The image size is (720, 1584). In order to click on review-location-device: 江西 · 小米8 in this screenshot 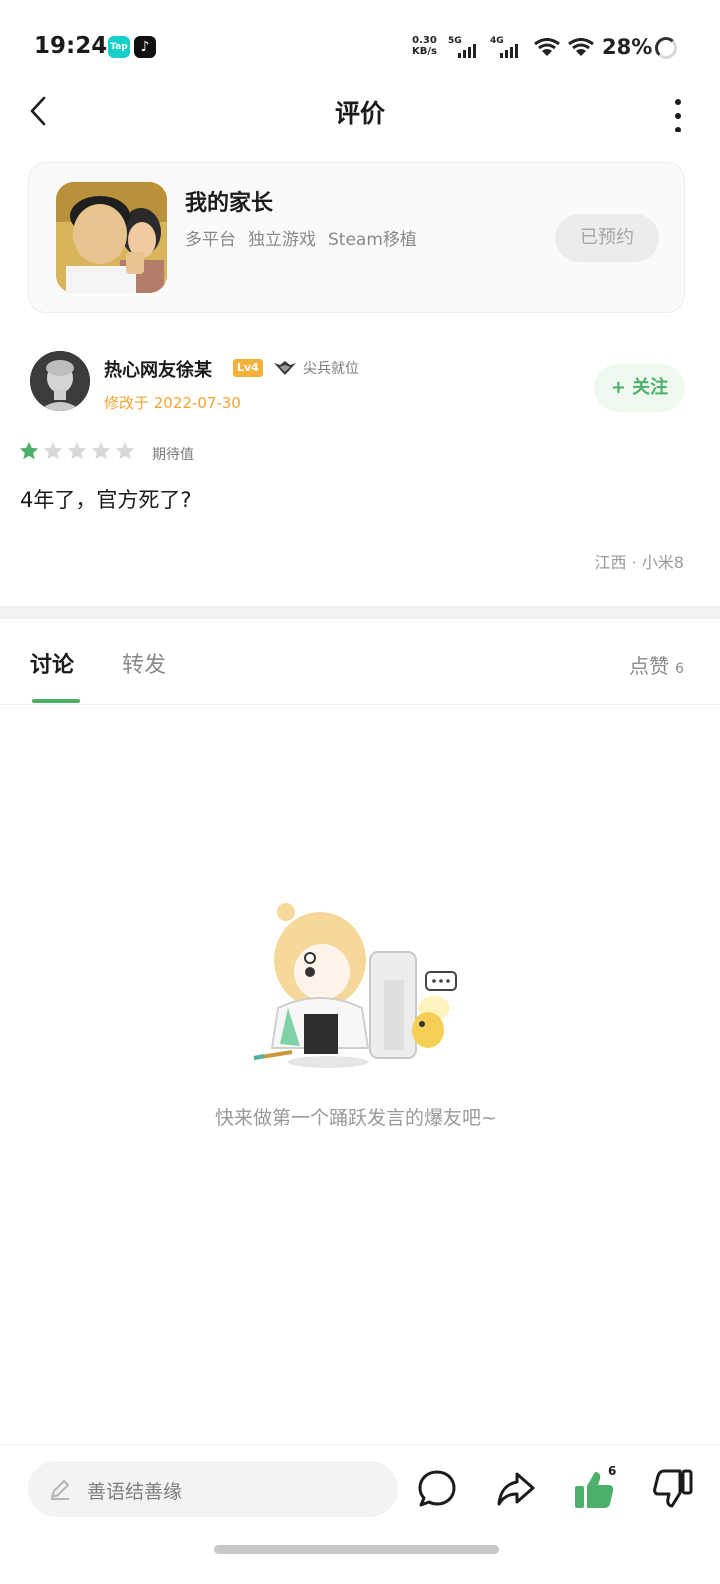, I will do `click(639, 562)`.